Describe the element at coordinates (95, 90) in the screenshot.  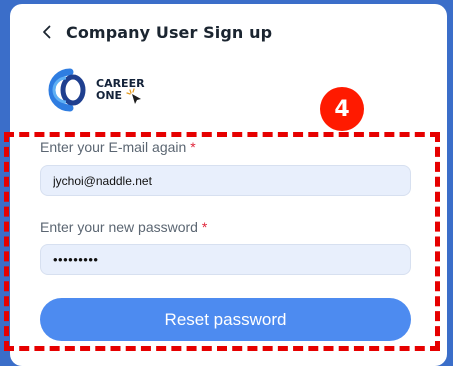
I see `career-one-logo: CAREER ONE` at that location.